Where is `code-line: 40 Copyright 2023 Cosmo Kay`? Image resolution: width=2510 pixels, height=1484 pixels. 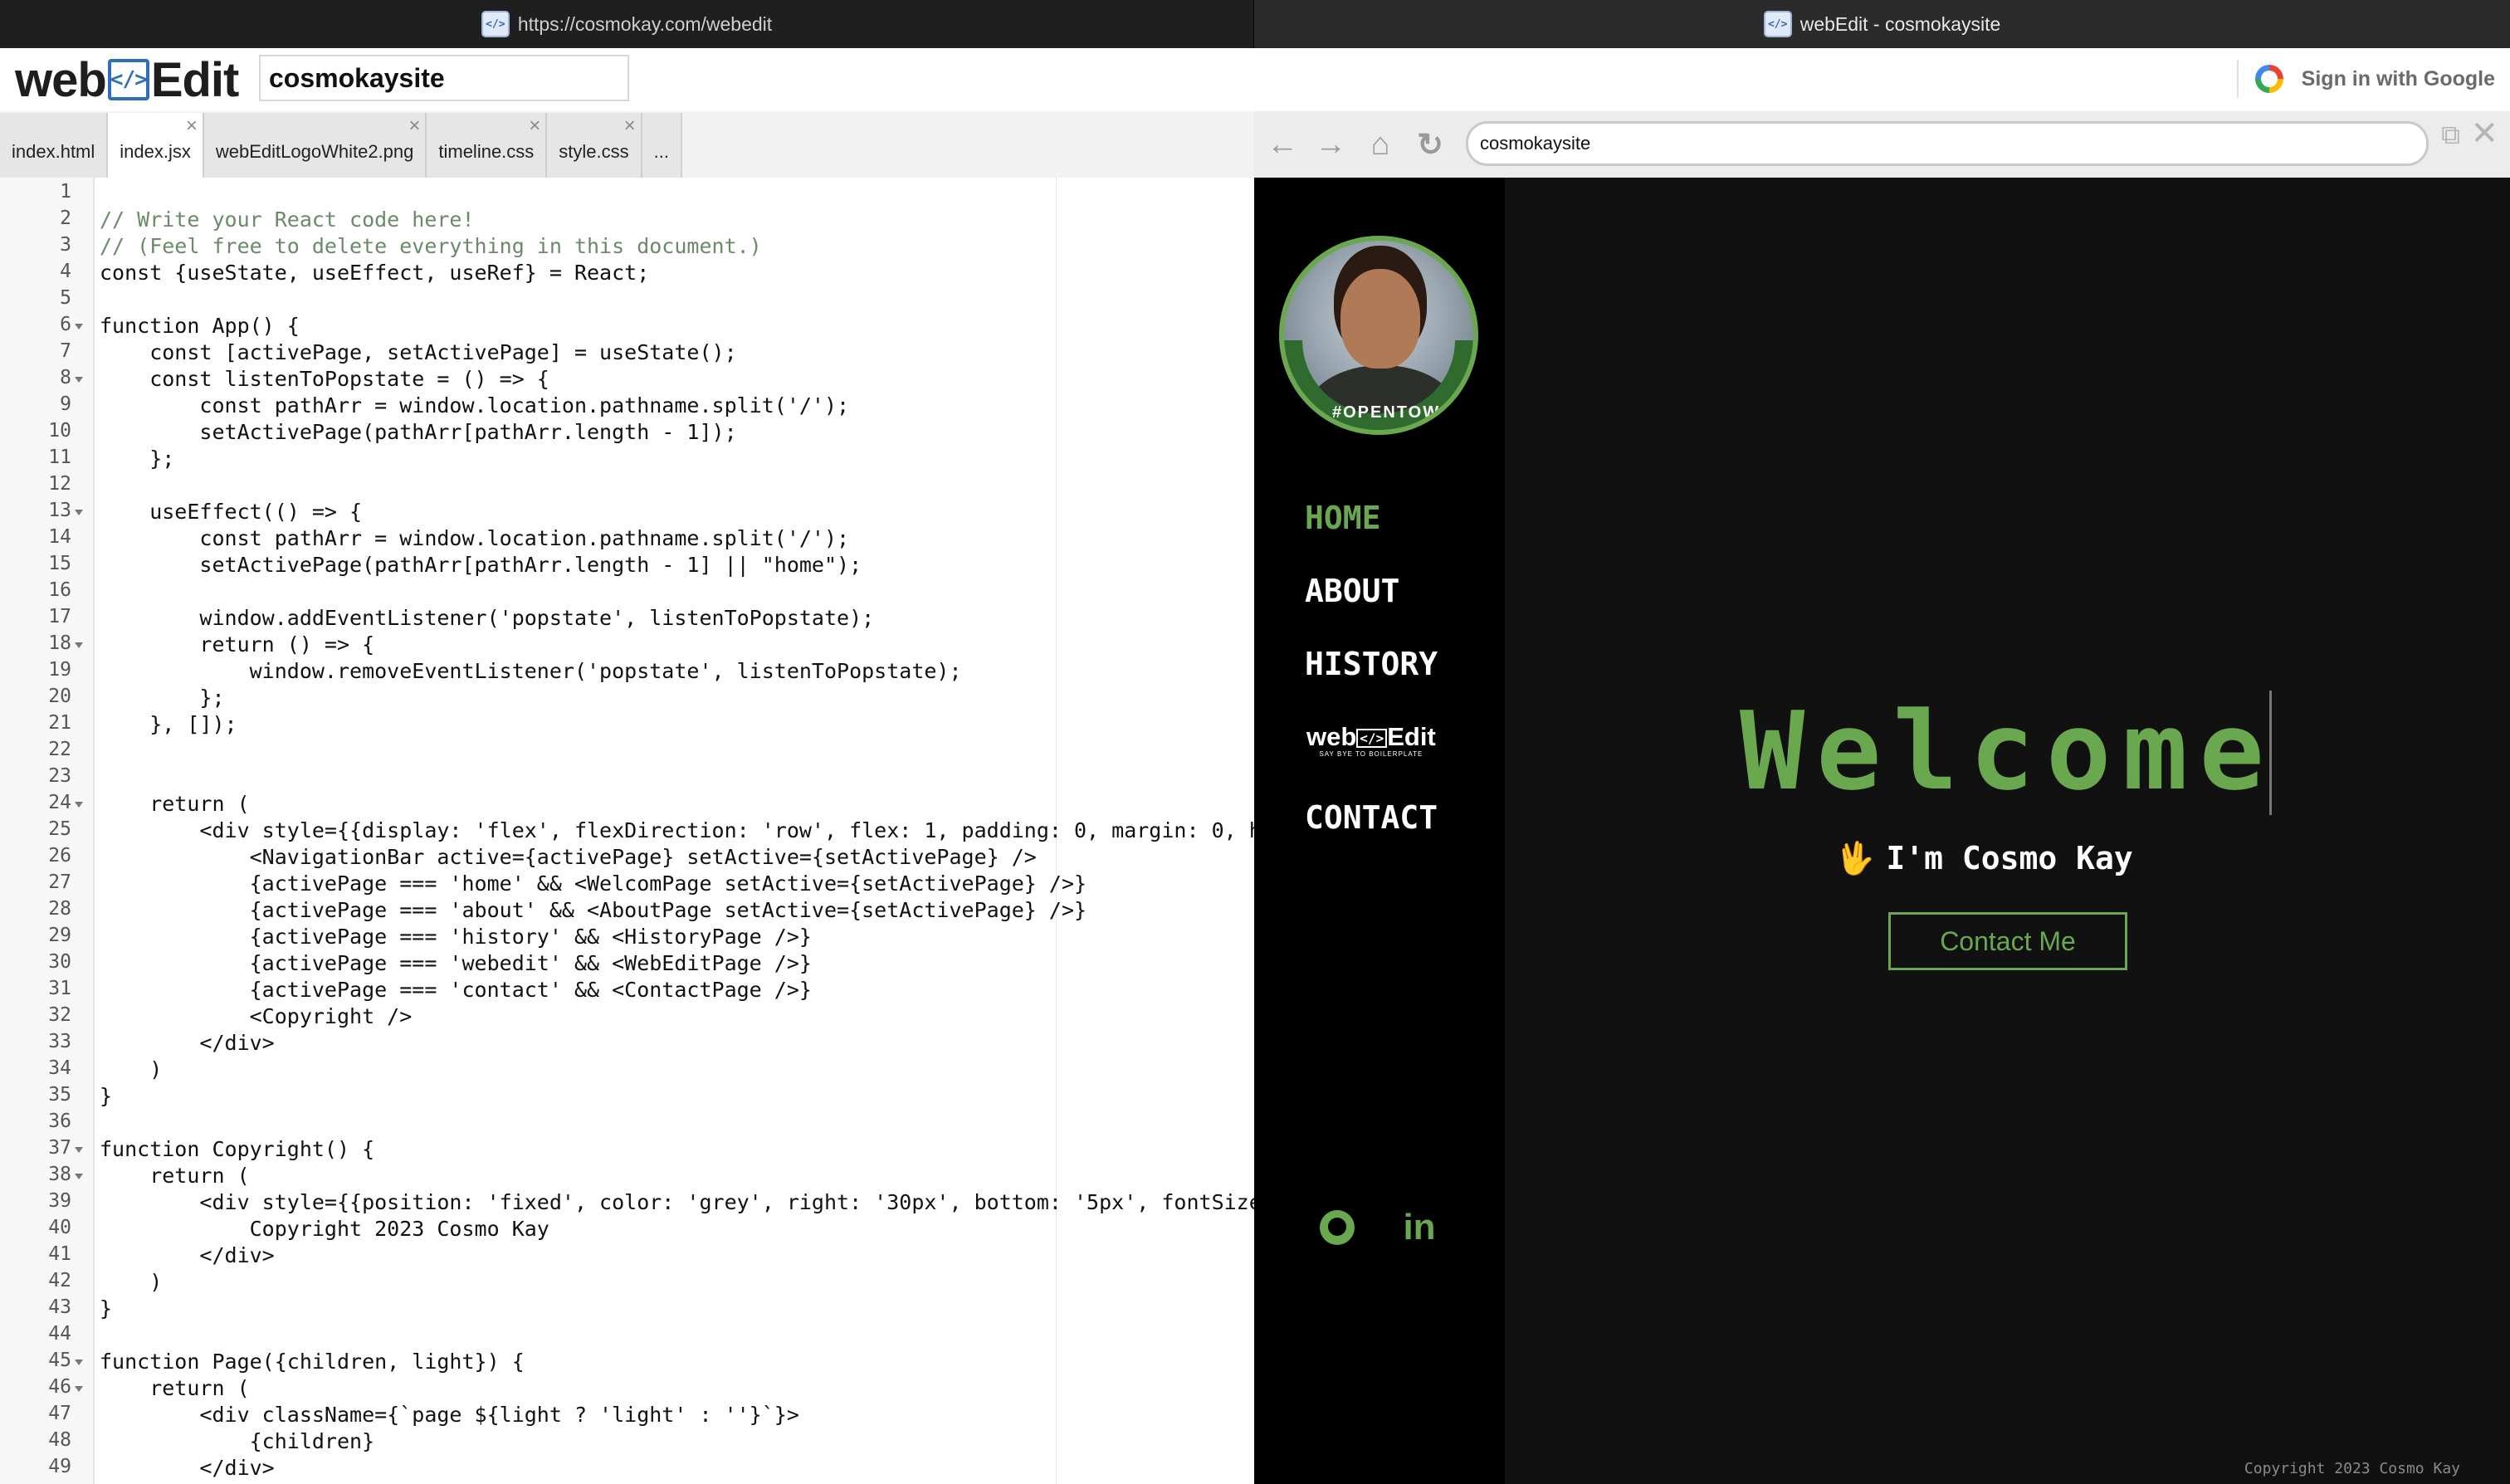 code-line: 40 Copyright 2023 Cosmo Kay is located at coordinates (627, 1227).